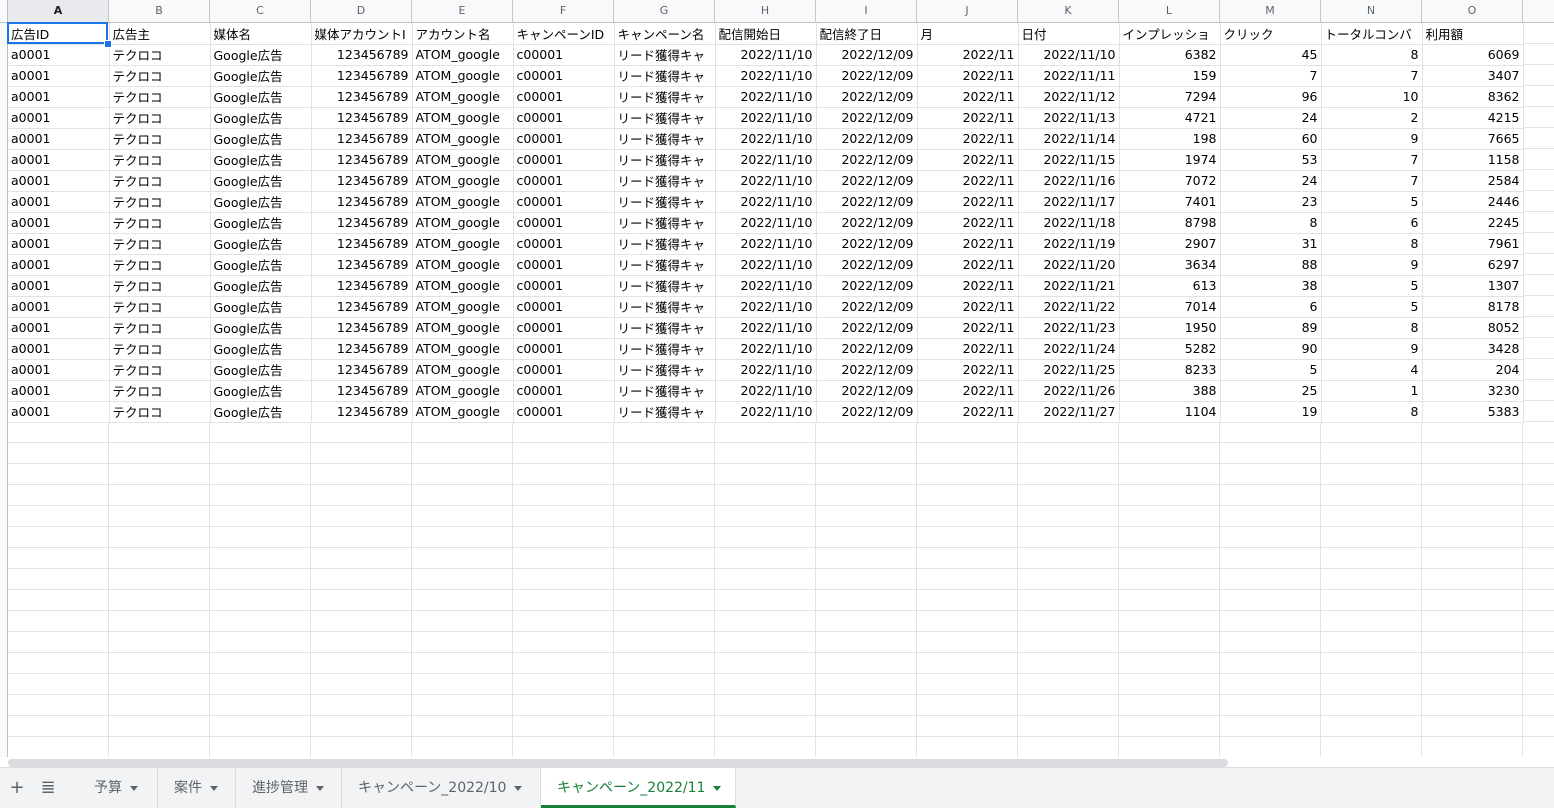  What do you see at coordinates (463, 349) in the screenshot?
I see `cell-e16: ATOM_google` at bounding box center [463, 349].